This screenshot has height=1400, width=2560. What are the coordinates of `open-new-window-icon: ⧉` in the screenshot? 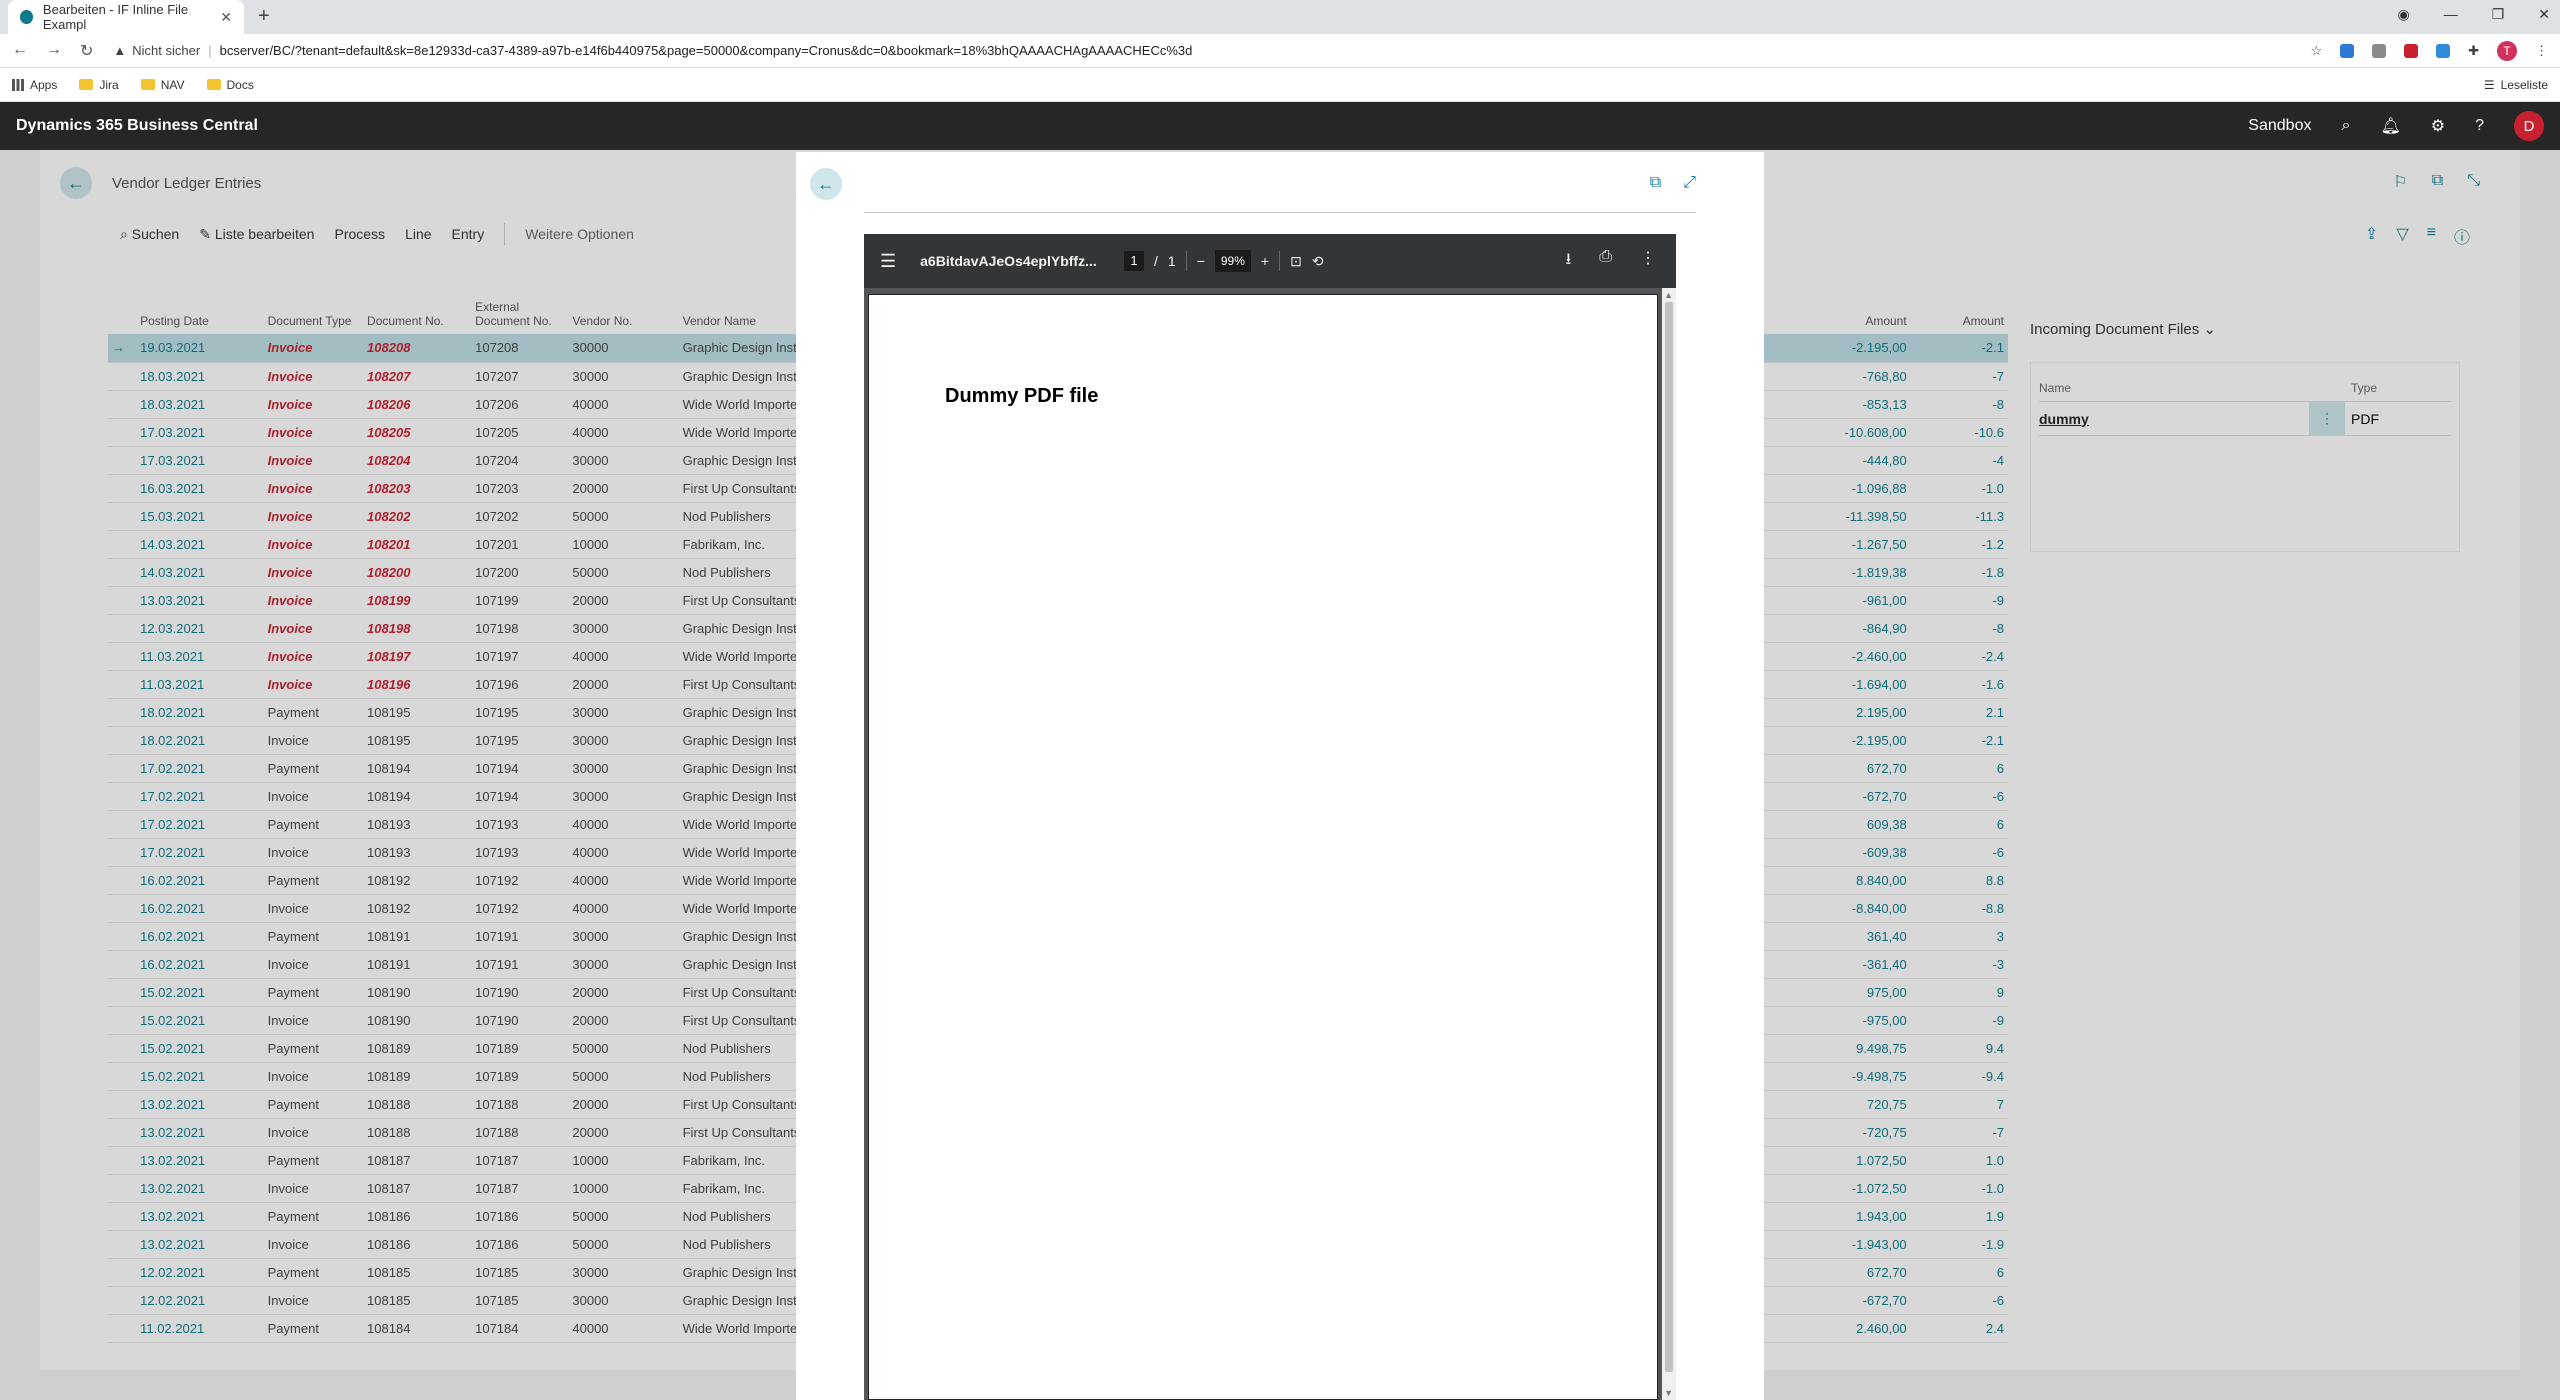 It's located at (1655, 183).